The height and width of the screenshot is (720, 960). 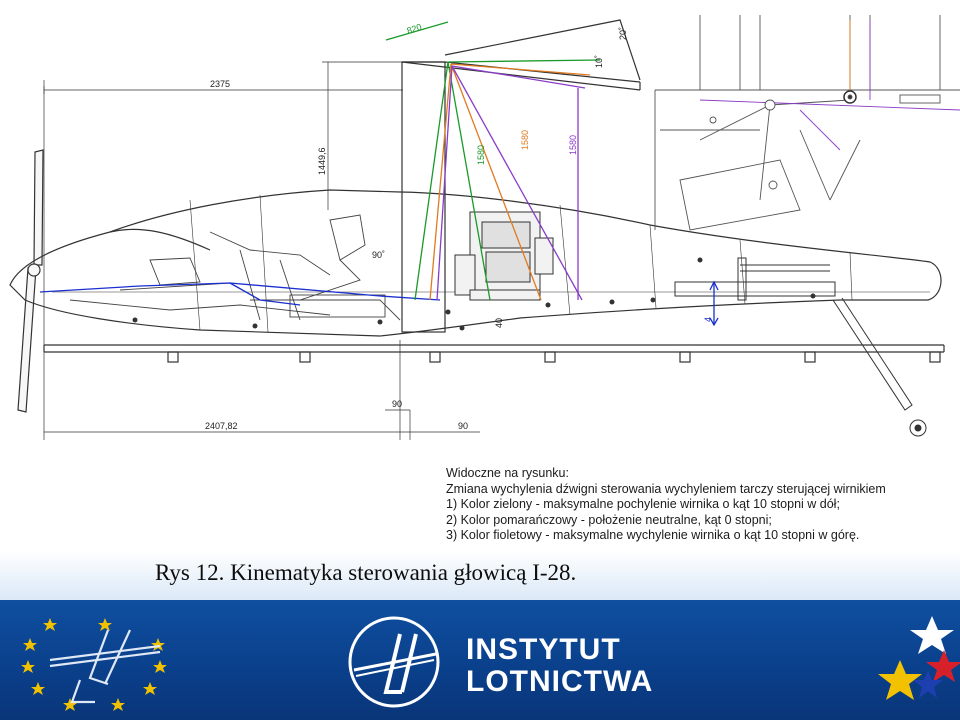 I want to click on dim-90-b: 90, so click(x=463, y=426).